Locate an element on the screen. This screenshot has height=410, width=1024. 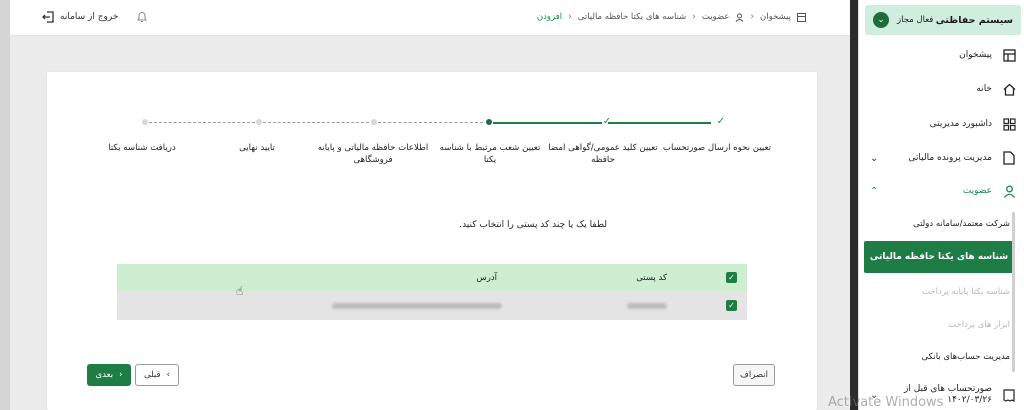
sidebar-item-management-dashboard: داشبورد مدیریتی is located at coordinates (940, 124).